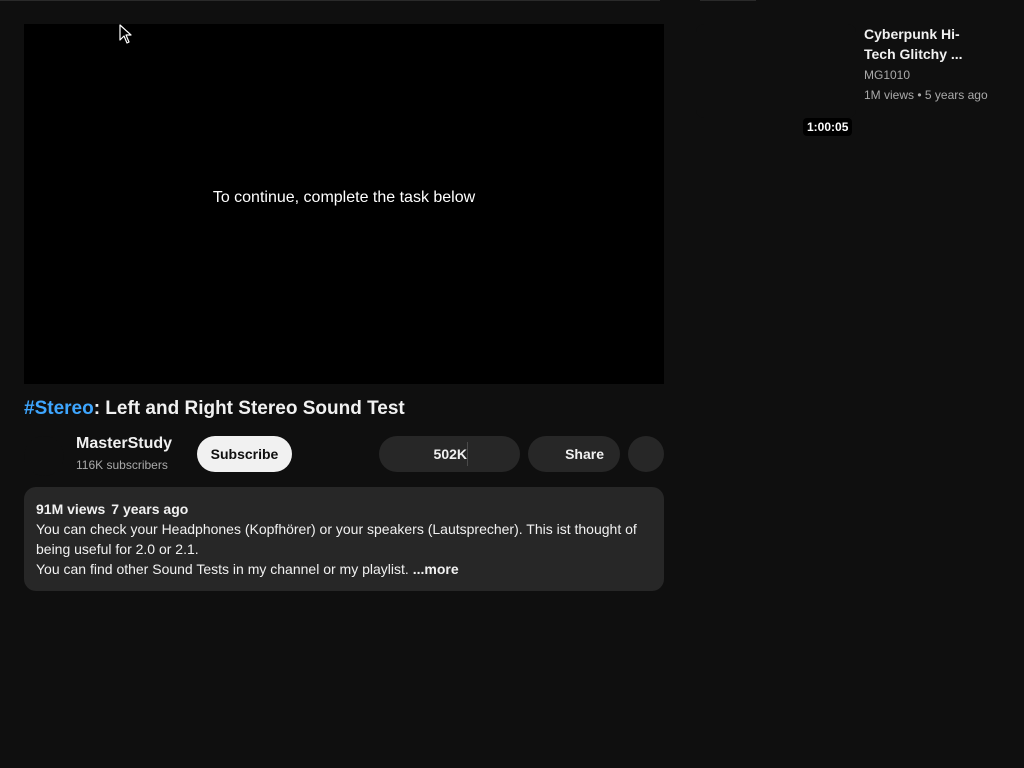 Image resolution: width=1024 pixels, height=768 pixels. I want to click on like-dislike-group: 502K, so click(449, 454).